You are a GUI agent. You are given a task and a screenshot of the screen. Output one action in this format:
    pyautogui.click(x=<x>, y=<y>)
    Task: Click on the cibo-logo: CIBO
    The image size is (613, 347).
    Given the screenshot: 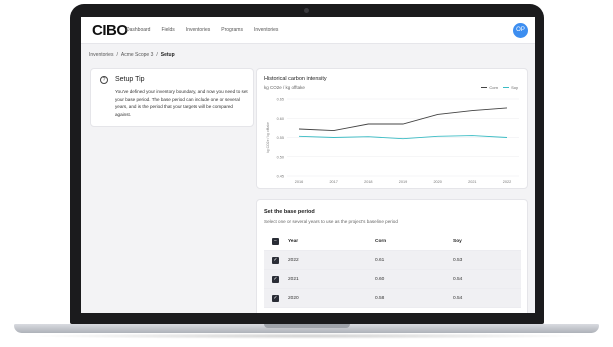 What is the action you would take?
    pyautogui.click(x=110, y=30)
    